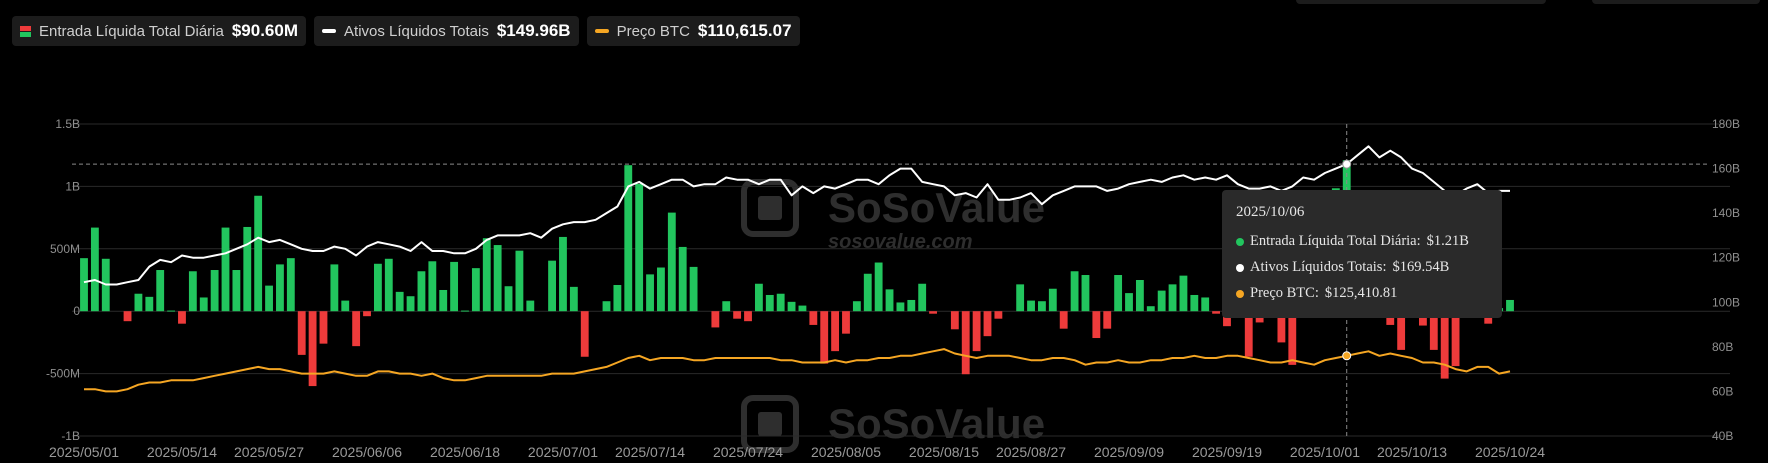 This screenshot has width=1768, height=463. What do you see at coordinates (1335, 241) in the screenshot?
I see `tooltip-flow-label: Entrada Líquida Total Diária:` at bounding box center [1335, 241].